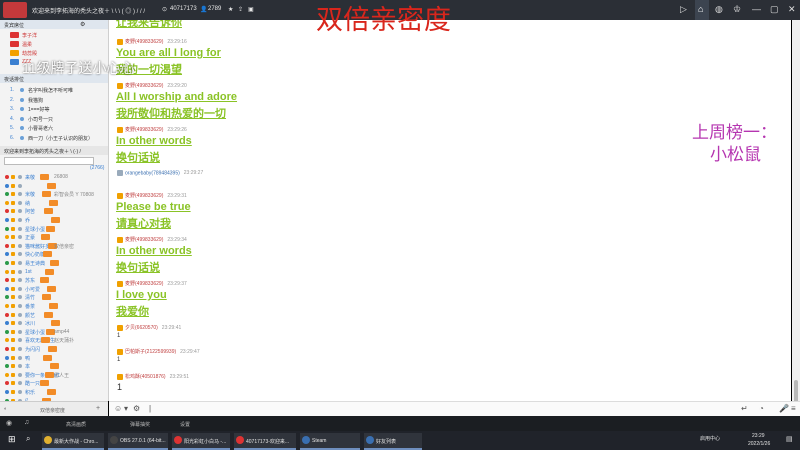 The height and width of the screenshot is (450, 800). Describe the element at coordinates (54, 220) in the screenshot. I see `member-item: 乔` at that location.